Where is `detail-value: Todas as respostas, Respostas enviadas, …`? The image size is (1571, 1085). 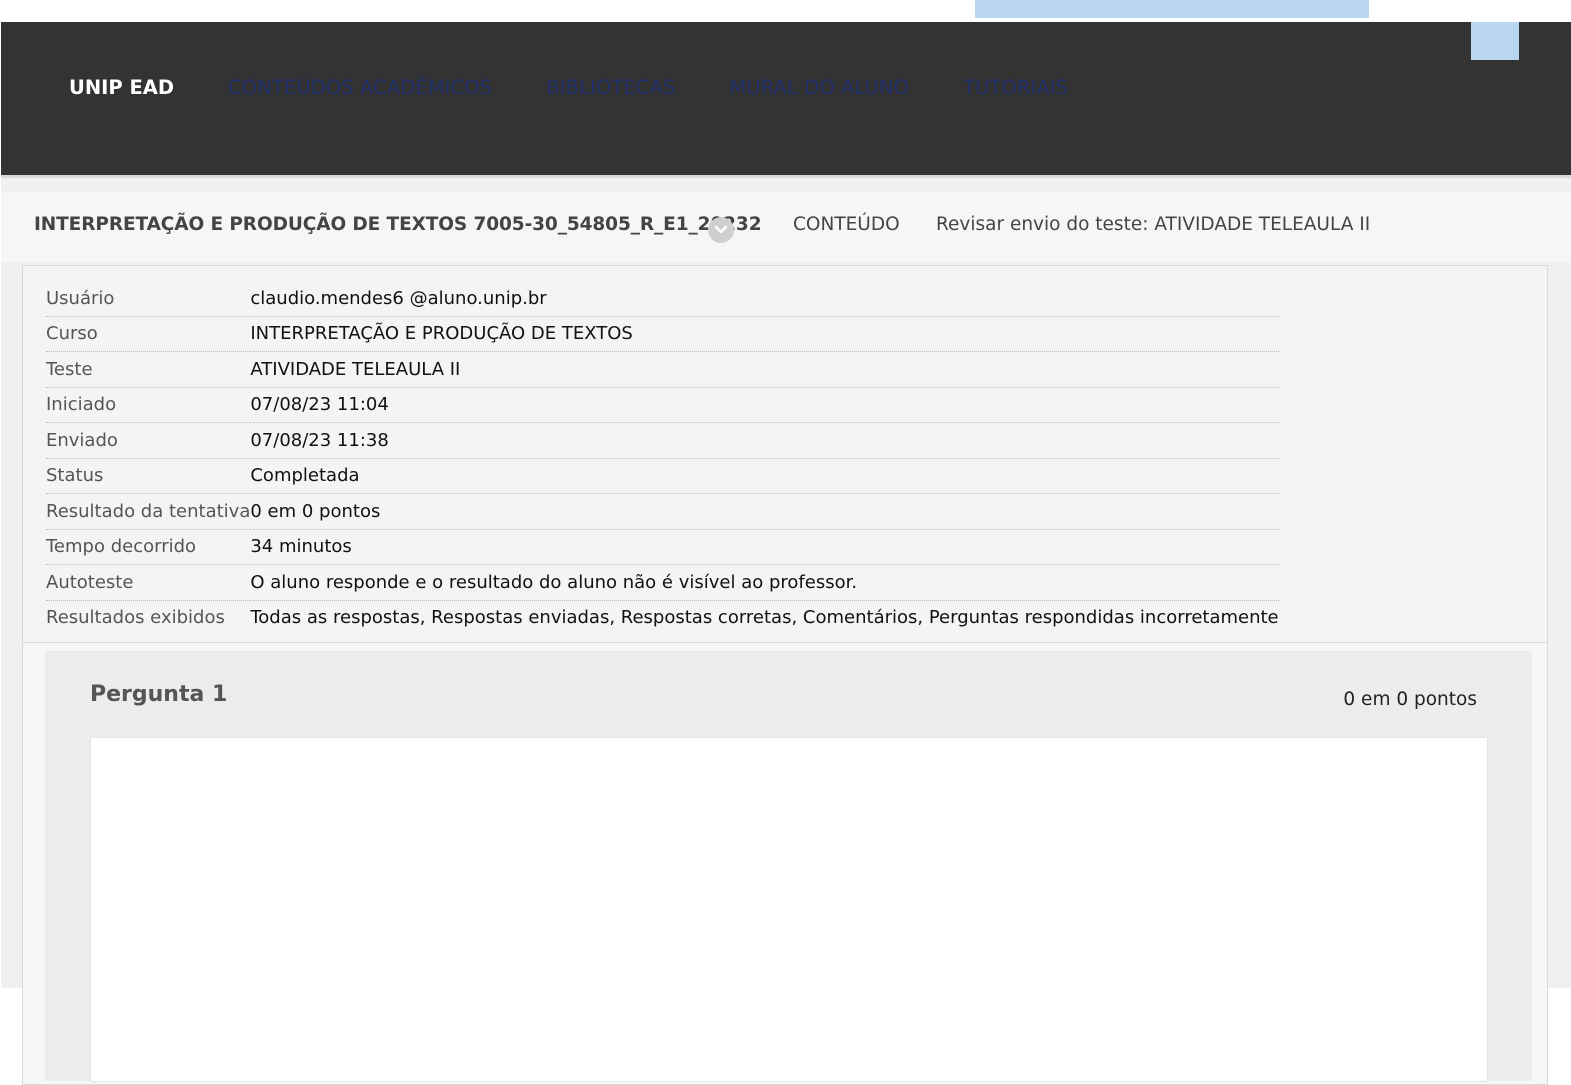 detail-value: Todas as respostas, Respostas enviadas, … is located at coordinates (764, 618).